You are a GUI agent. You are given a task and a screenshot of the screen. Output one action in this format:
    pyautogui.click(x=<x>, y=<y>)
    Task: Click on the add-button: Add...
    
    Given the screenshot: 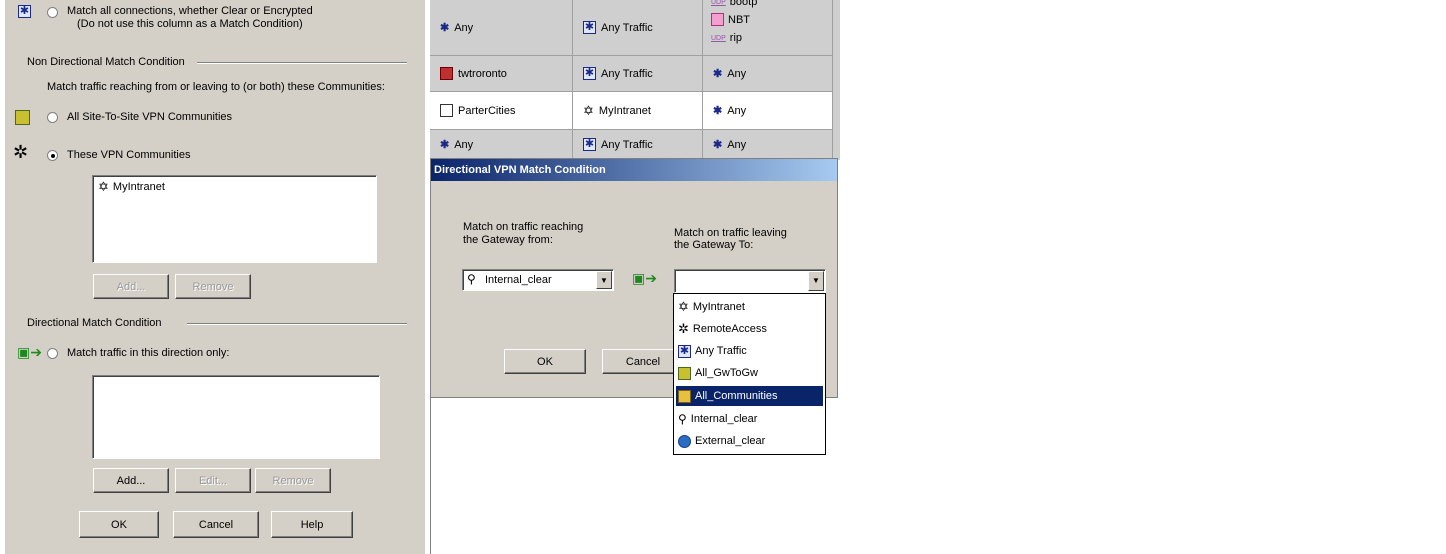 What is the action you would take?
    pyautogui.click(x=131, y=286)
    